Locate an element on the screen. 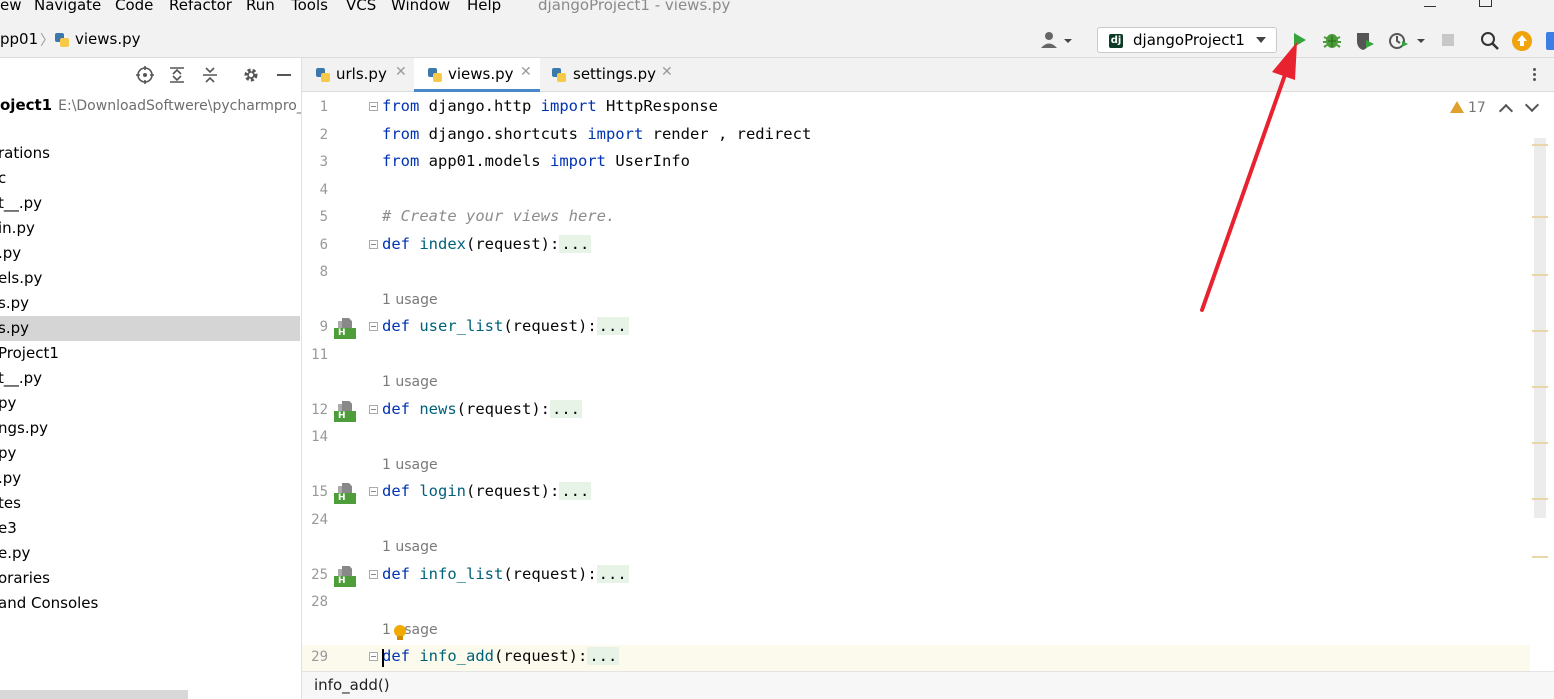 The image size is (1554, 699). project-tree-item: c is located at coordinates (150, 178).